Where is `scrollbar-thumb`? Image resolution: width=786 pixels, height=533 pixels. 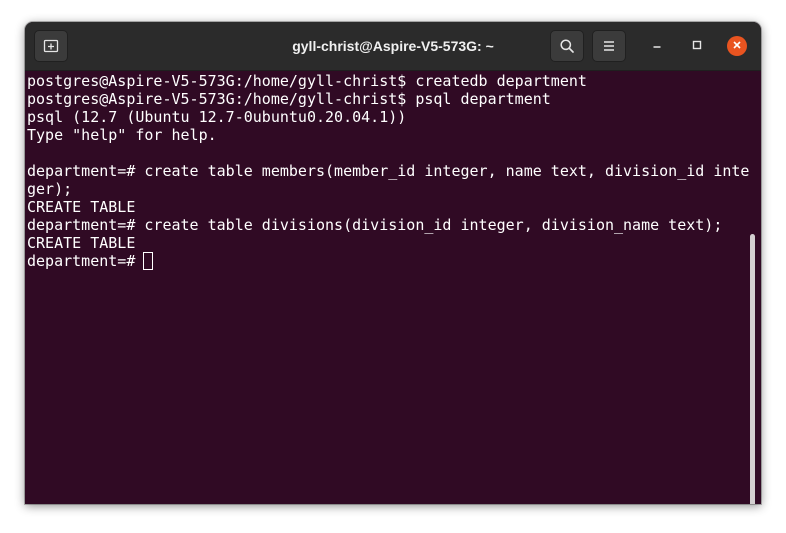
scrollbar-thumb is located at coordinates (752, 369).